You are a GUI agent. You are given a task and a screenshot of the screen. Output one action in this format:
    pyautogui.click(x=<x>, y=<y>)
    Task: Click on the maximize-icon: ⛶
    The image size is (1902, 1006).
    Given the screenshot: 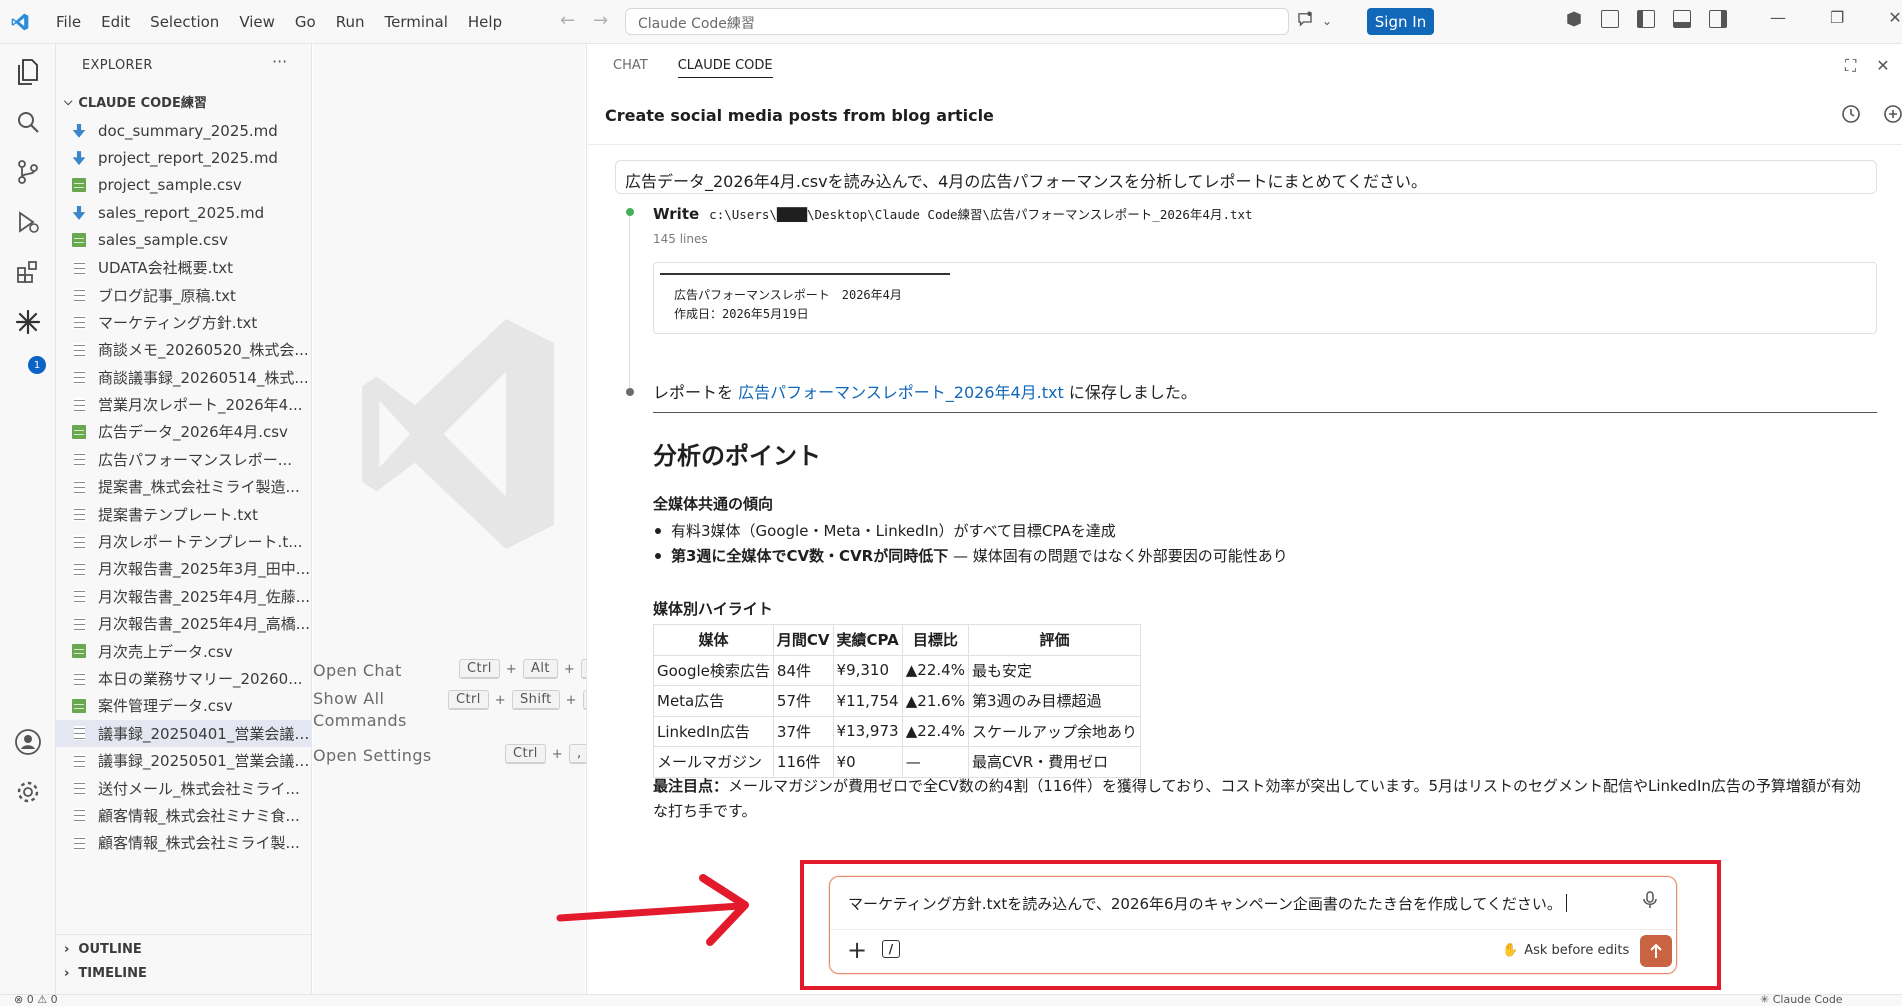 What is the action you would take?
    pyautogui.click(x=1850, y=66)
    